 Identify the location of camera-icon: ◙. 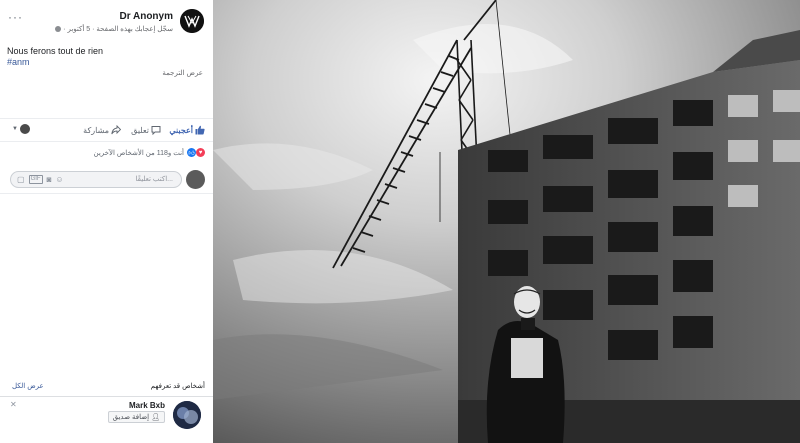
(49, 179).